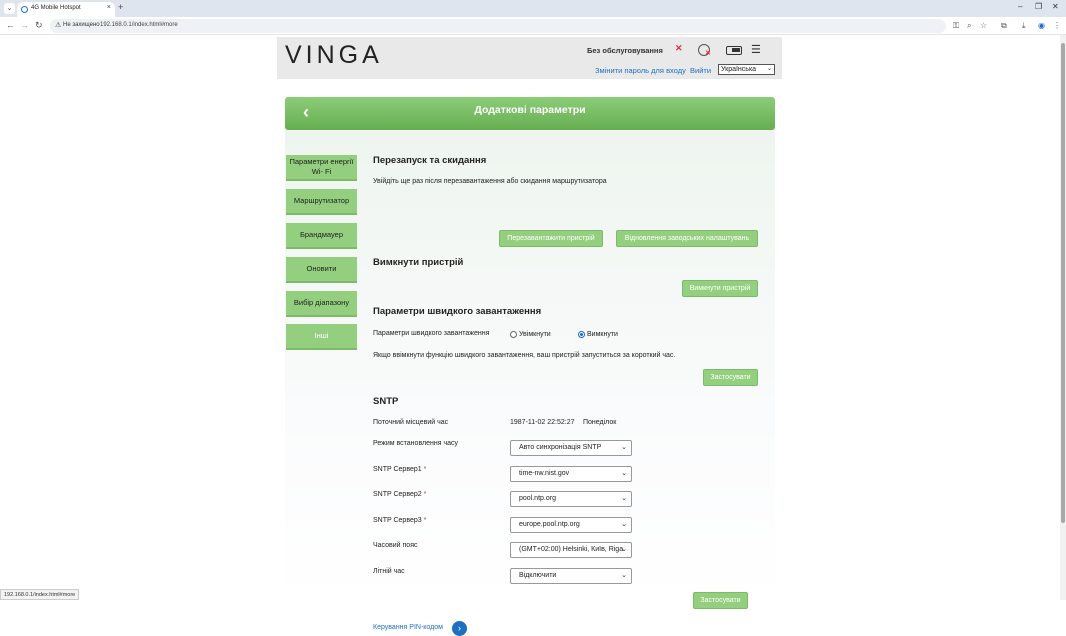 The height and width of the screenshot is (636, 1066). I want to click on reboot-section-title: Перезапуск та скидання, so click(430, 160).